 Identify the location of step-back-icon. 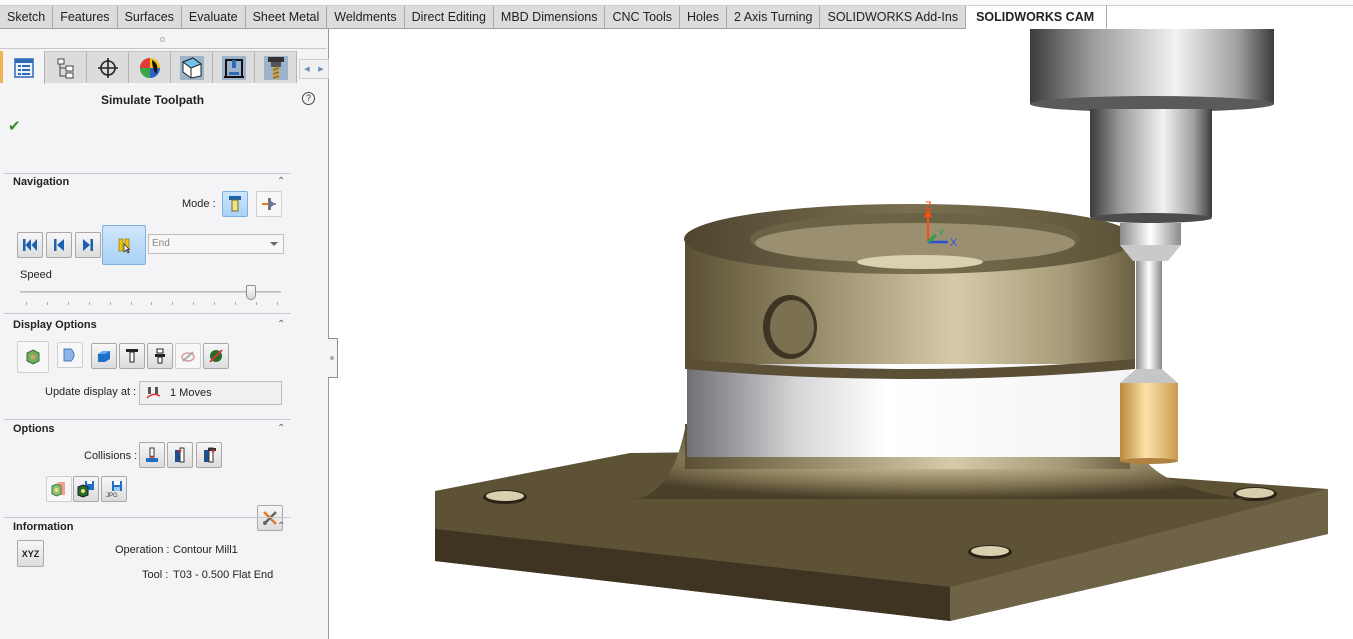
(59, 245).